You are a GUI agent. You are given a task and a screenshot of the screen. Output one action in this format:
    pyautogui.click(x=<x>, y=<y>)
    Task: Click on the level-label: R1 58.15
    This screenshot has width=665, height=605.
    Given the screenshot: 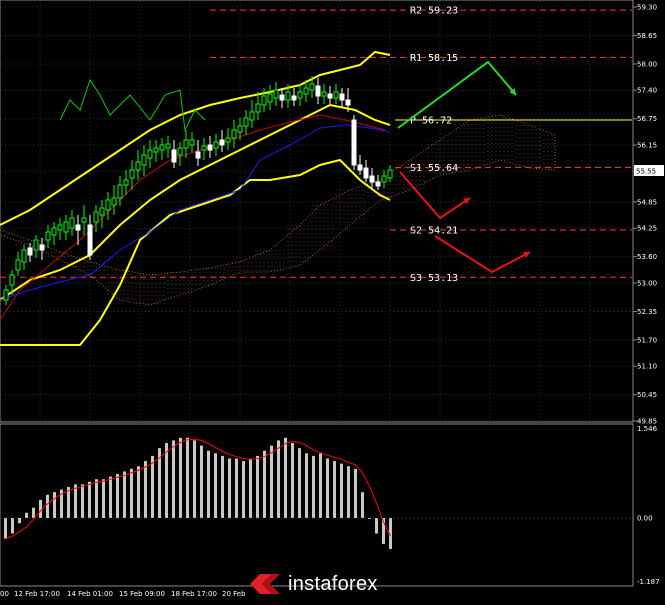 What is the action you would take?
    pyautogui.click(x=434, y=58)
    